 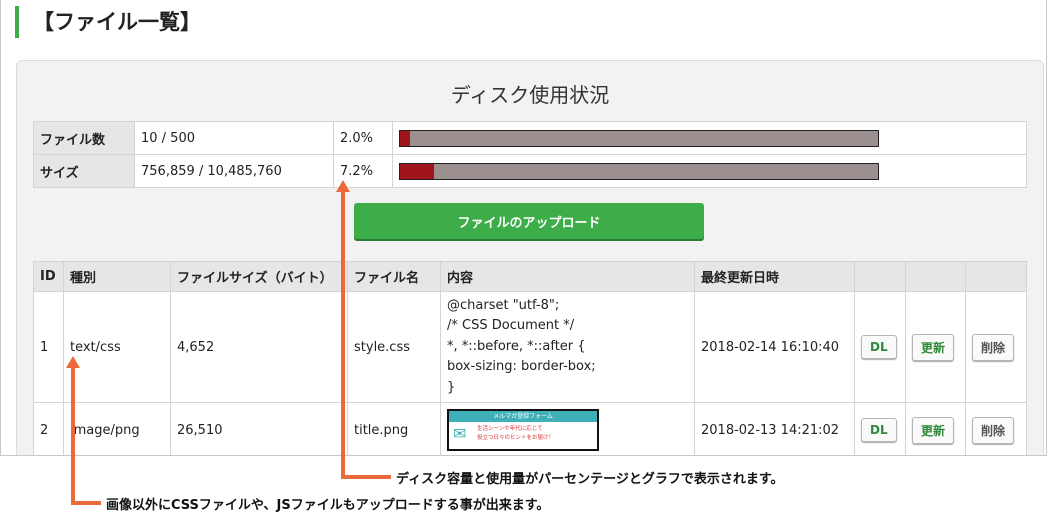 What do you see at coordinates (48, 347) in the screenshot?
I see `file-id: 1` at bounding box center [48, 347].